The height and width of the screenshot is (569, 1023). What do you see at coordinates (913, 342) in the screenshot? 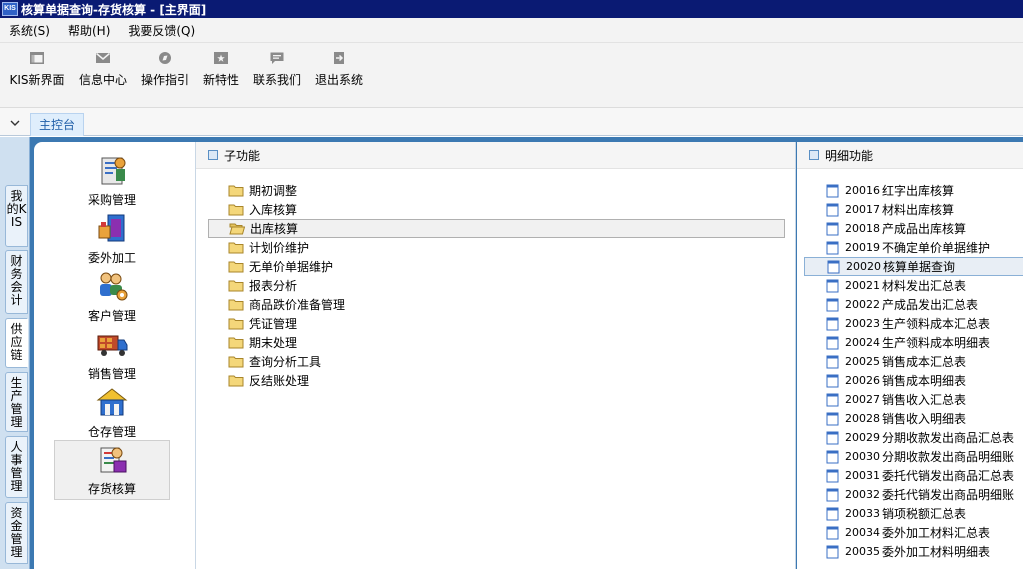
I see `detail-item: 20024 生产领料成本明细表` at bounding box center [913, 342].